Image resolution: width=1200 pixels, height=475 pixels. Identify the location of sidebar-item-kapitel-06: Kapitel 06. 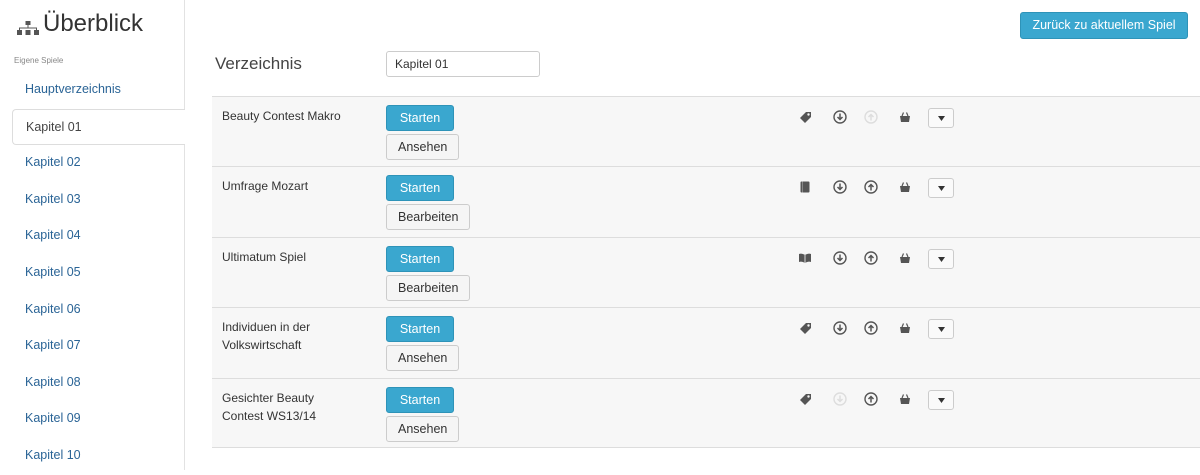
(92, 310).